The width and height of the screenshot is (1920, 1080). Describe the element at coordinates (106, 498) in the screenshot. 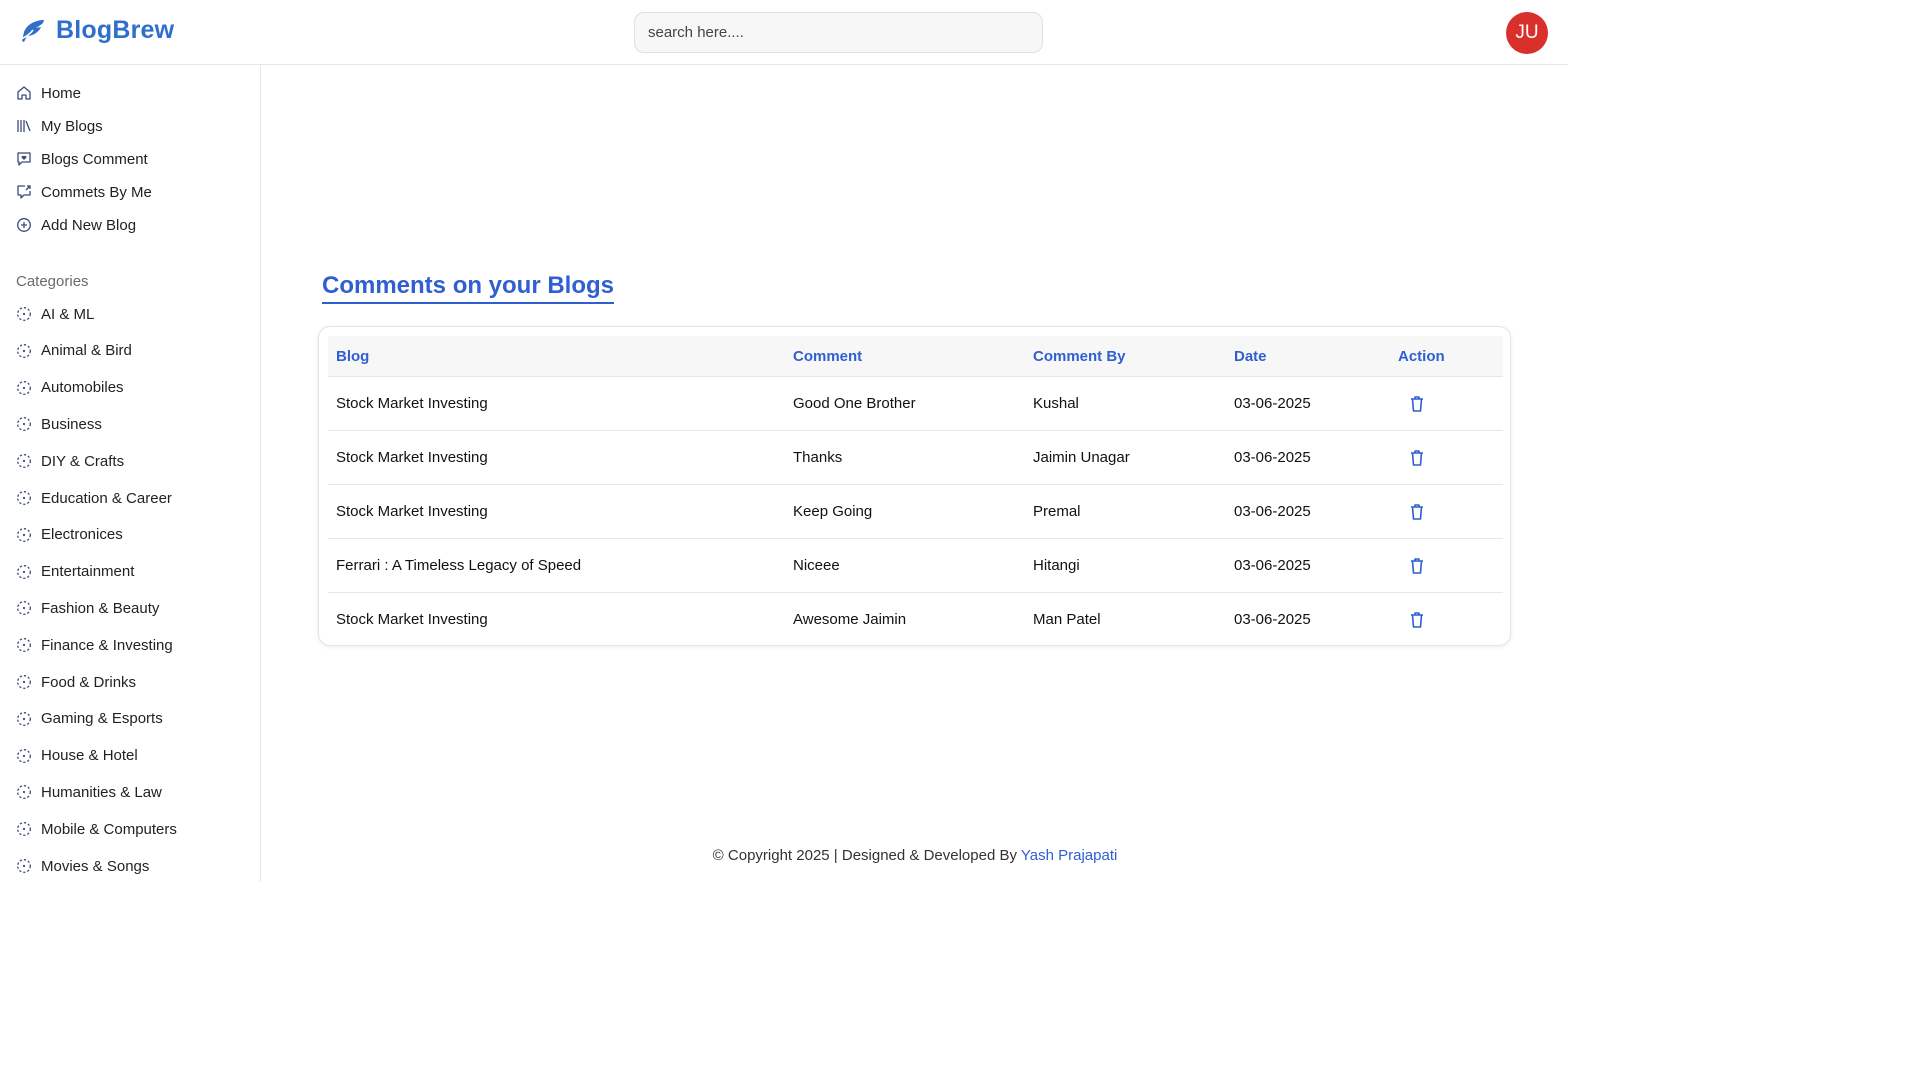

I see `category-label: Education & Career` at that location.